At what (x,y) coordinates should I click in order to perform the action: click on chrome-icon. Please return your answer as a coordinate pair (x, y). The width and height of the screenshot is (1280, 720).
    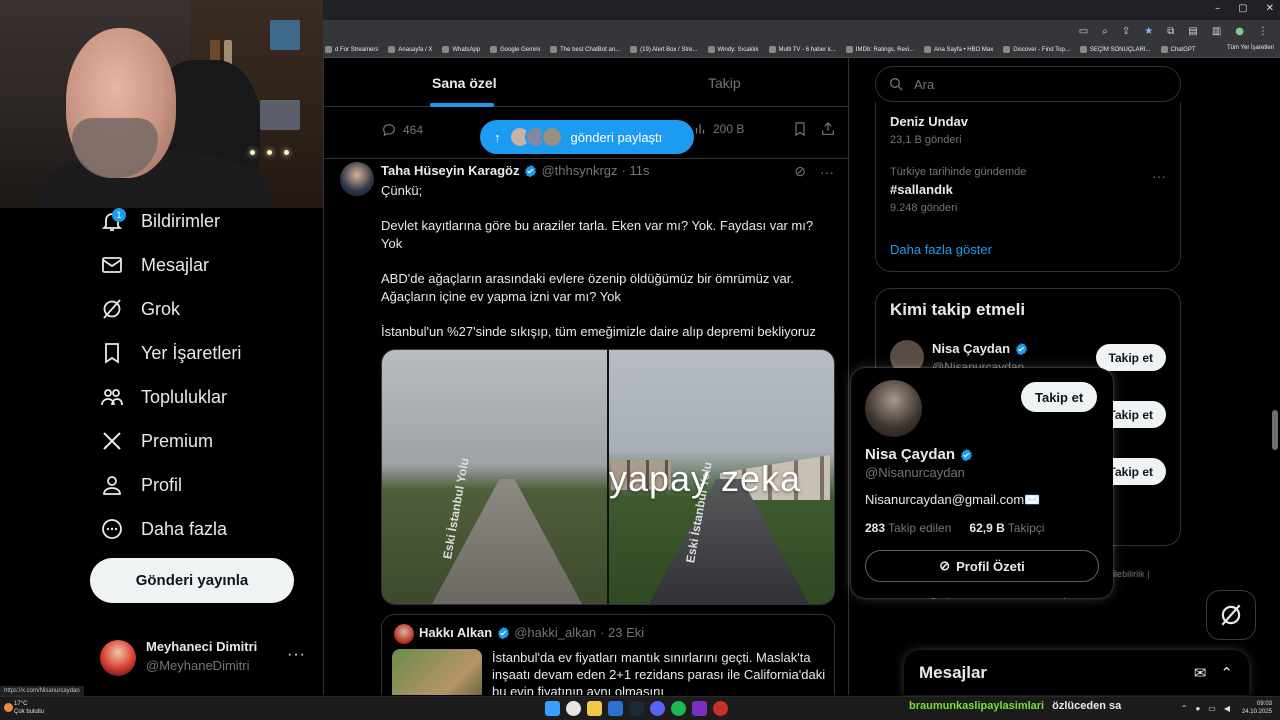
    Looking at the image, I should click on (573, 708).